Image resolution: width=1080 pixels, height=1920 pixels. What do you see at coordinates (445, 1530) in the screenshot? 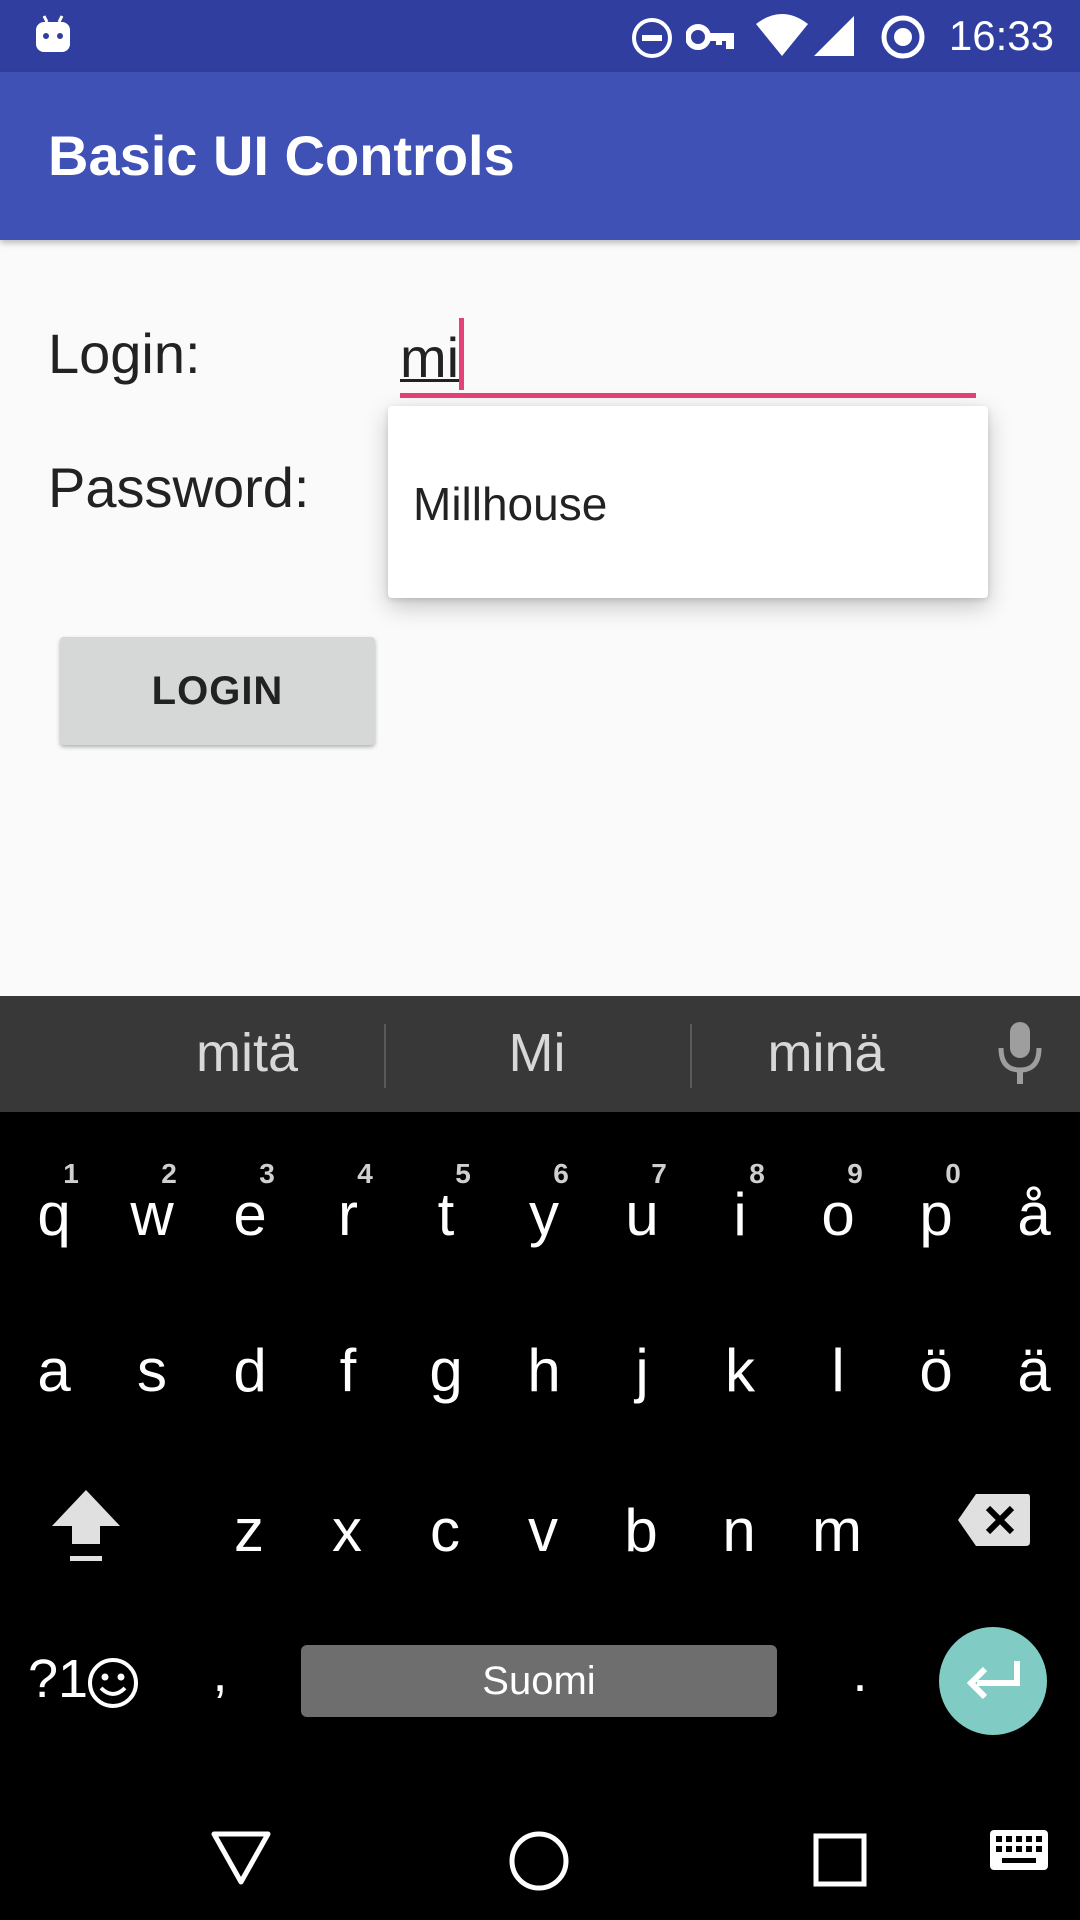
I see `key-label: c` at bounding box center [445, 1530].